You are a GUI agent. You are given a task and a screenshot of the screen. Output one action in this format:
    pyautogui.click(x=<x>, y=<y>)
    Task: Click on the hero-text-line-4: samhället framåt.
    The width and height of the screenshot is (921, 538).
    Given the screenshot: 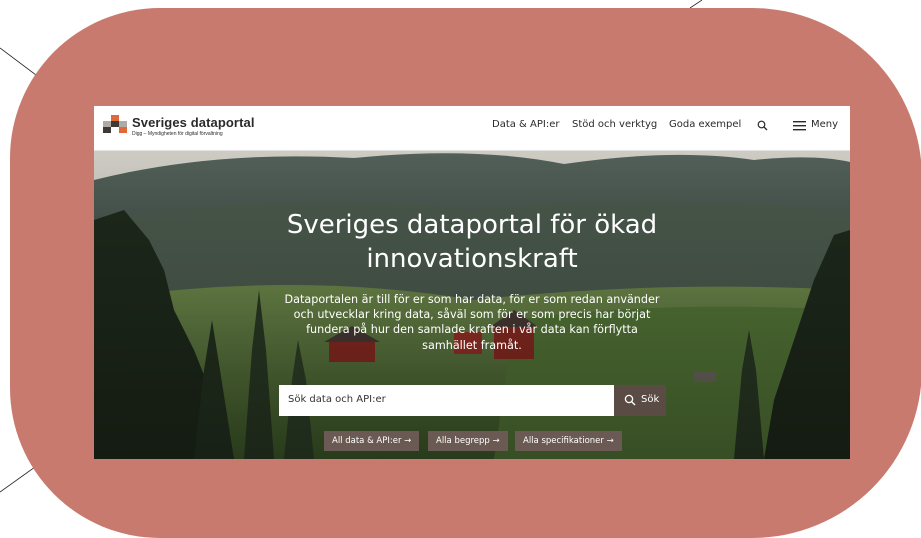 What is the action you would take?
    pyautogui.click(x=472, y=345)
    